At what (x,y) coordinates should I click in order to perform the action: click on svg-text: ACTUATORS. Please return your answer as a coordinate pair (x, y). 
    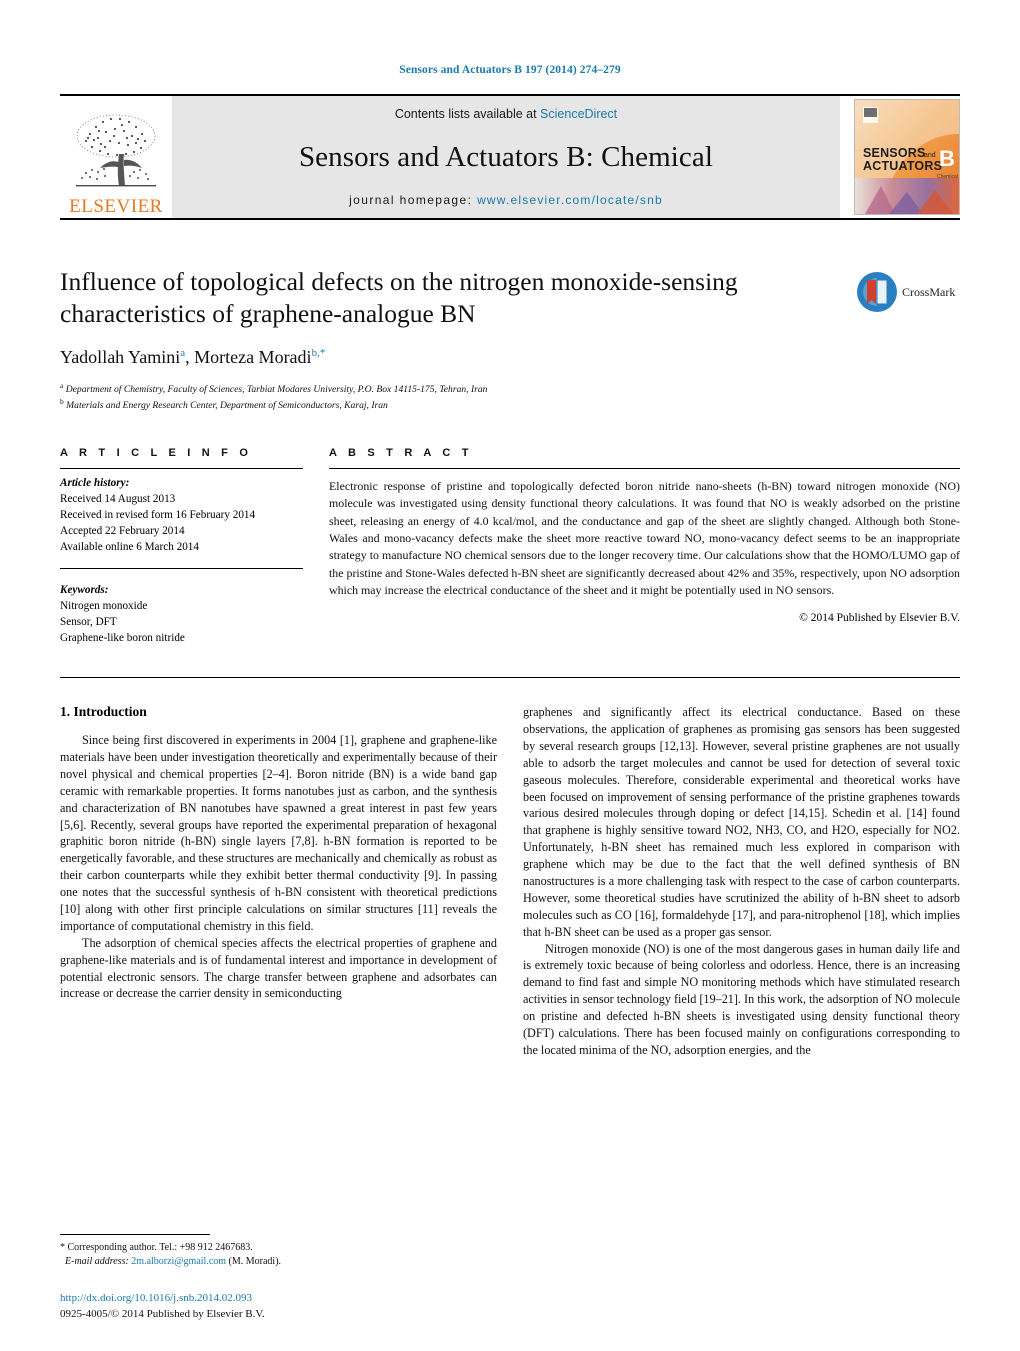
    Looking at the image, I should click on (902, 166).